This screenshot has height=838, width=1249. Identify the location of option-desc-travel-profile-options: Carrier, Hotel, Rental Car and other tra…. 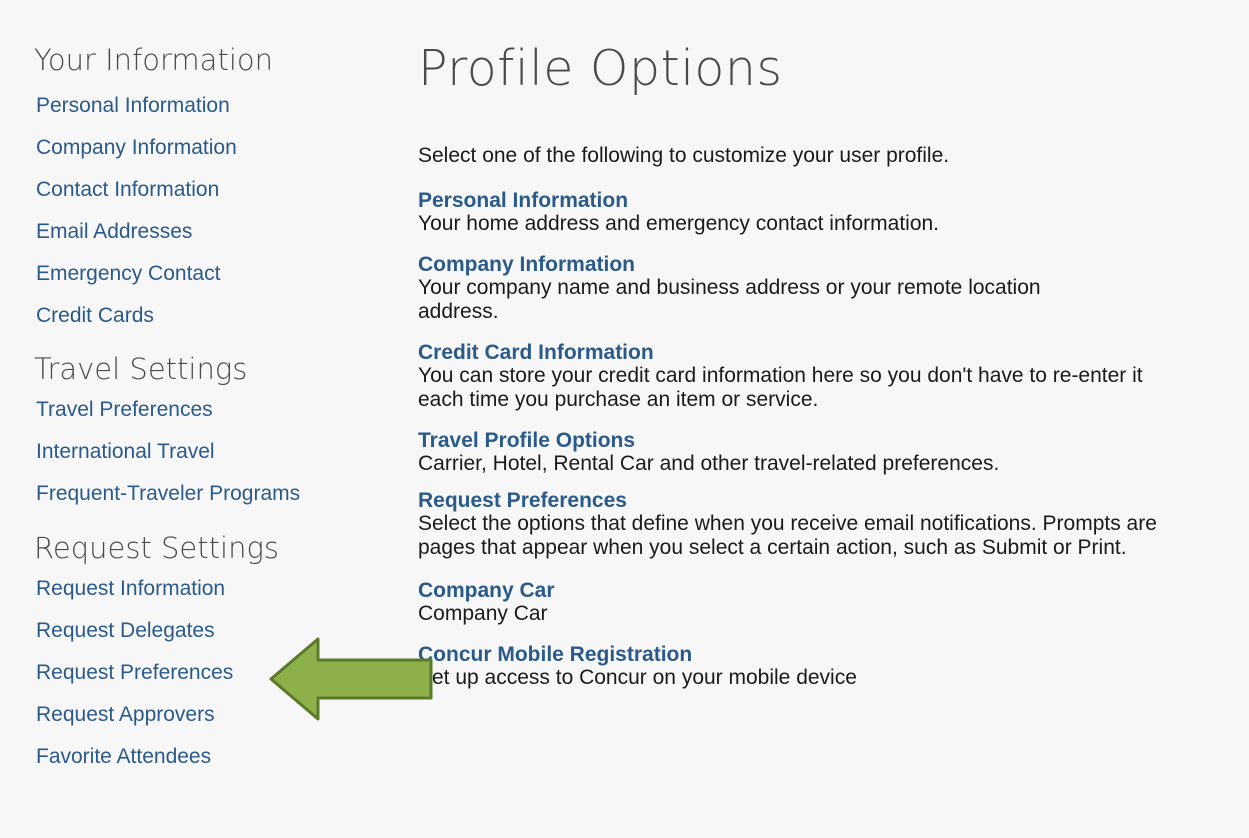
(709, 463).